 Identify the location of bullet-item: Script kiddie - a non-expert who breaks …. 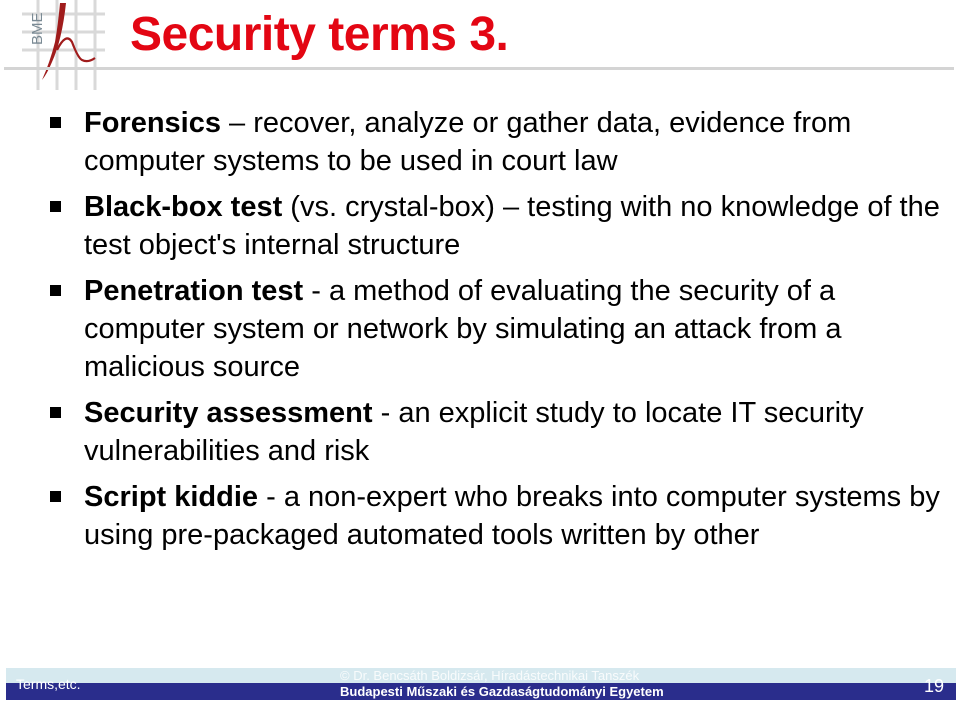
(496, 516).